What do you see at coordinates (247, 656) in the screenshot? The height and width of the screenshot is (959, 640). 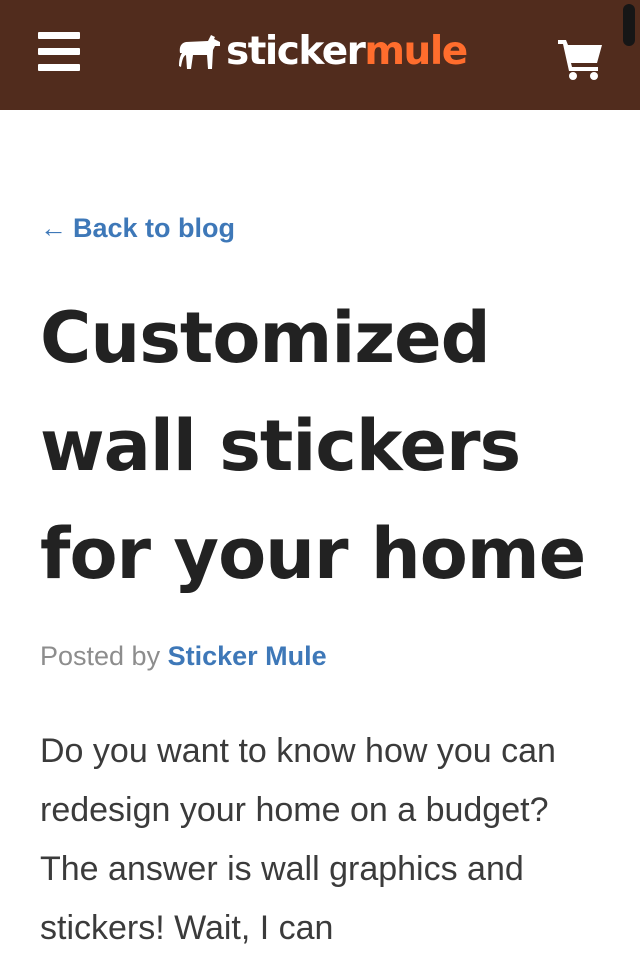 I see `author-link: Sticker Mule` at bounding box center [247, 656].